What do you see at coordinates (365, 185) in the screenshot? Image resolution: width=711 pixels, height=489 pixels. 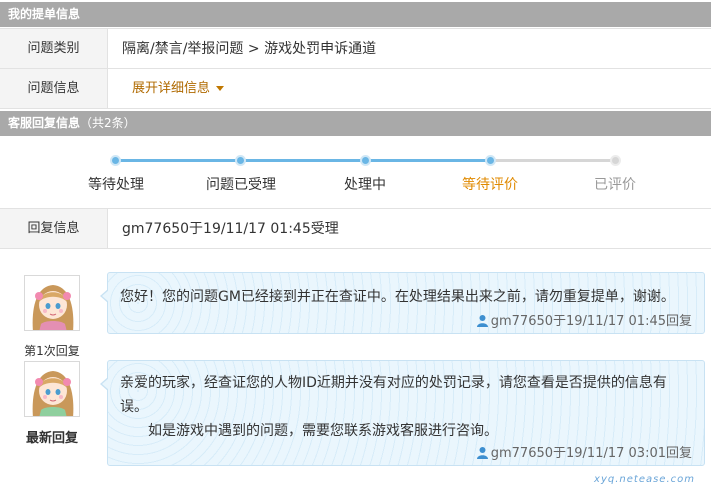 I see `step-label-processing: 处理中` at bounding box center [365, 185].